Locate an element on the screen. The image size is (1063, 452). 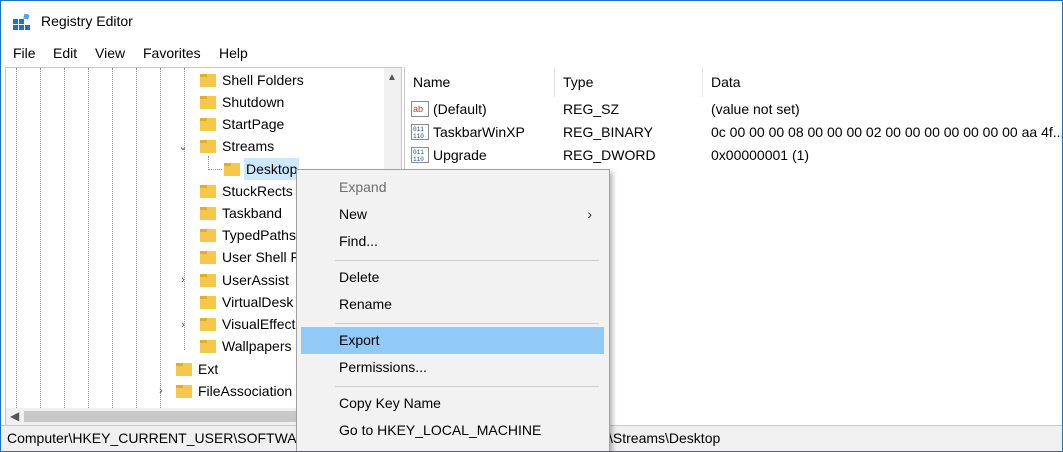
svg-text: ab is located at coordinates (418, 109).